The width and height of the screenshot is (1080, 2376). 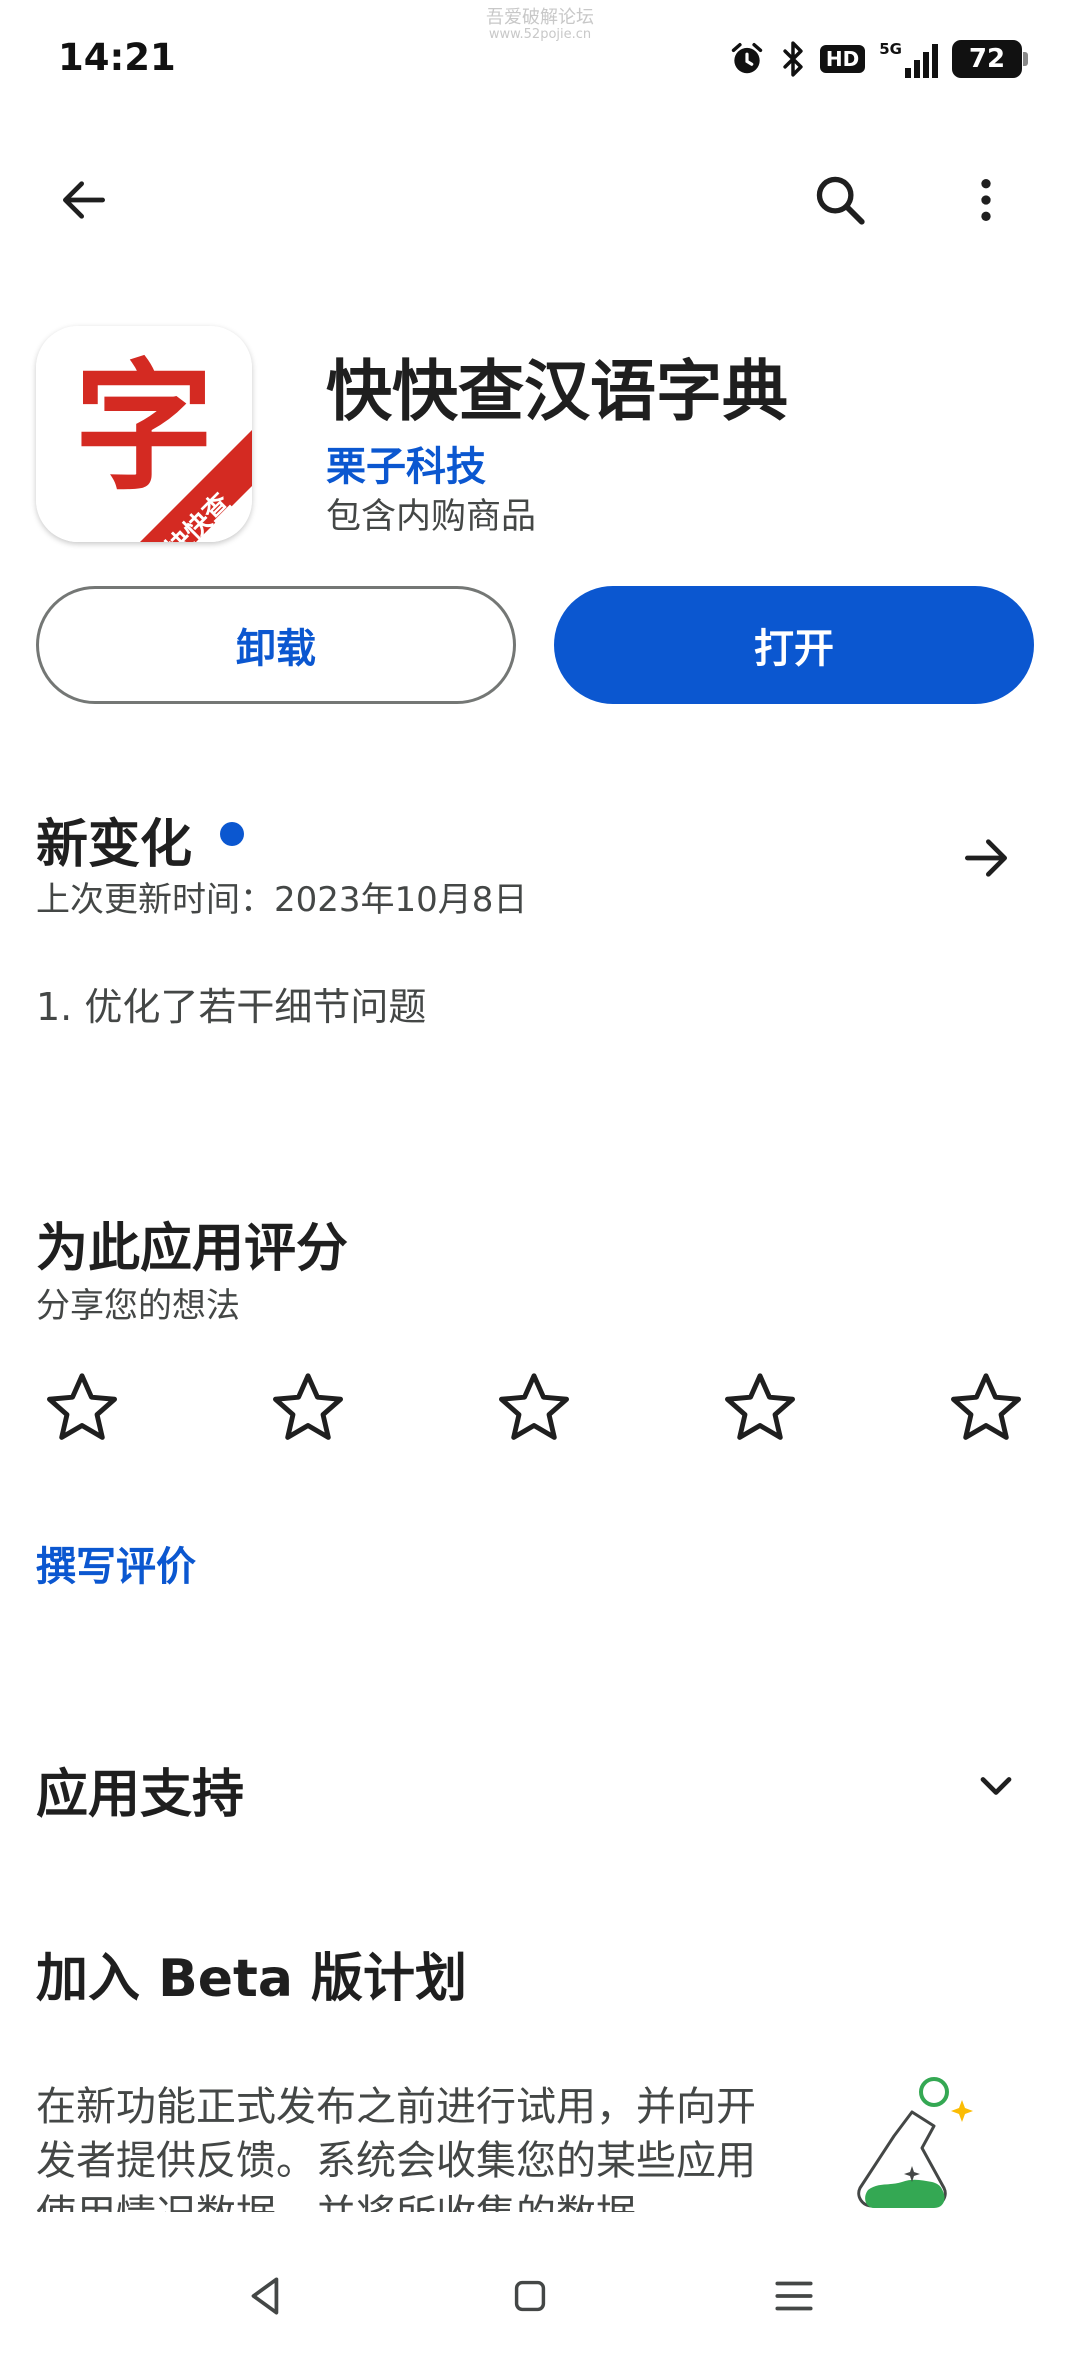 I want to click on nav-home-icon, so click(x=530, y=2296).